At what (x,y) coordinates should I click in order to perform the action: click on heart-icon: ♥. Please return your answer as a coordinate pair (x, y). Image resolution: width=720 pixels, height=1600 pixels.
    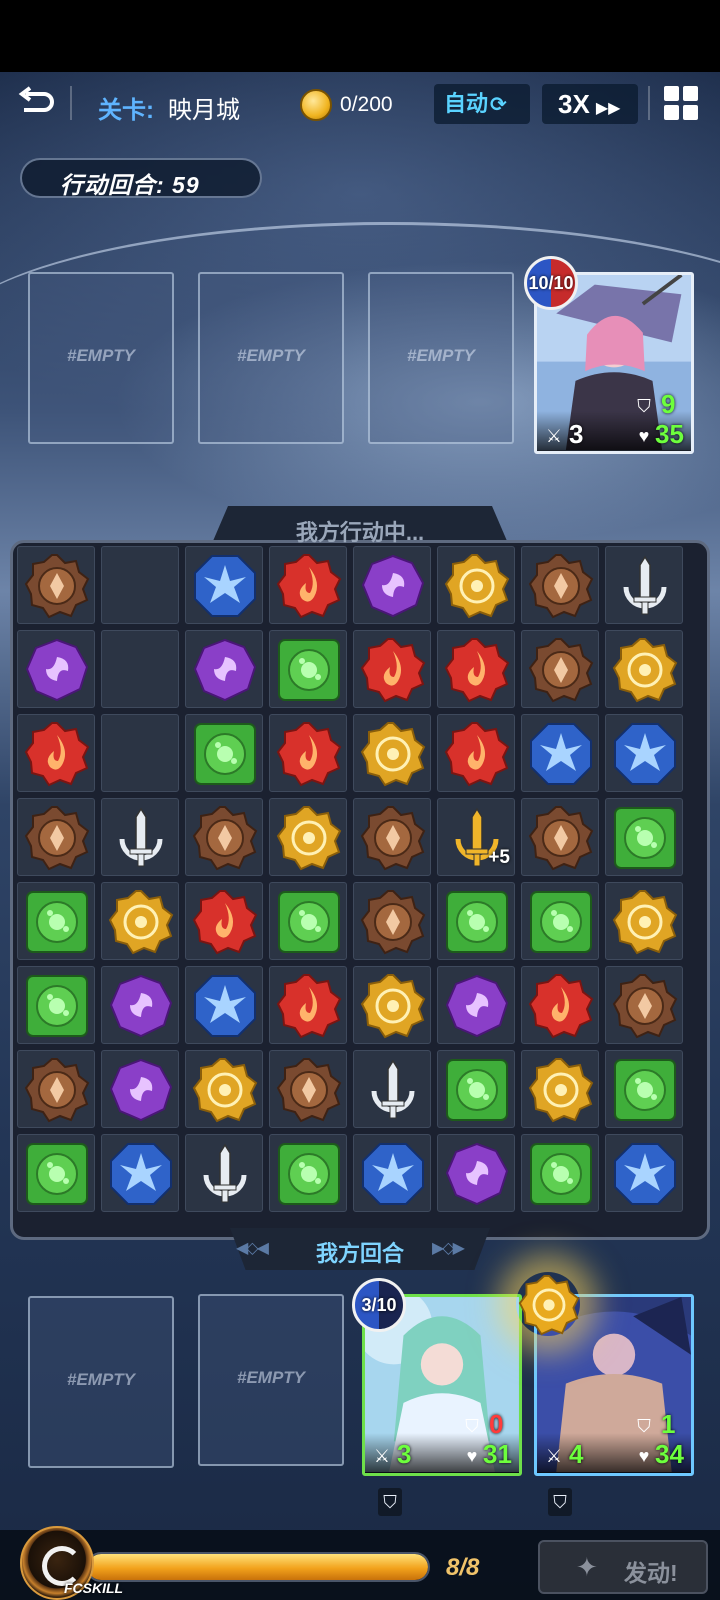
    Looking at the image, I should click on (644, 1456).